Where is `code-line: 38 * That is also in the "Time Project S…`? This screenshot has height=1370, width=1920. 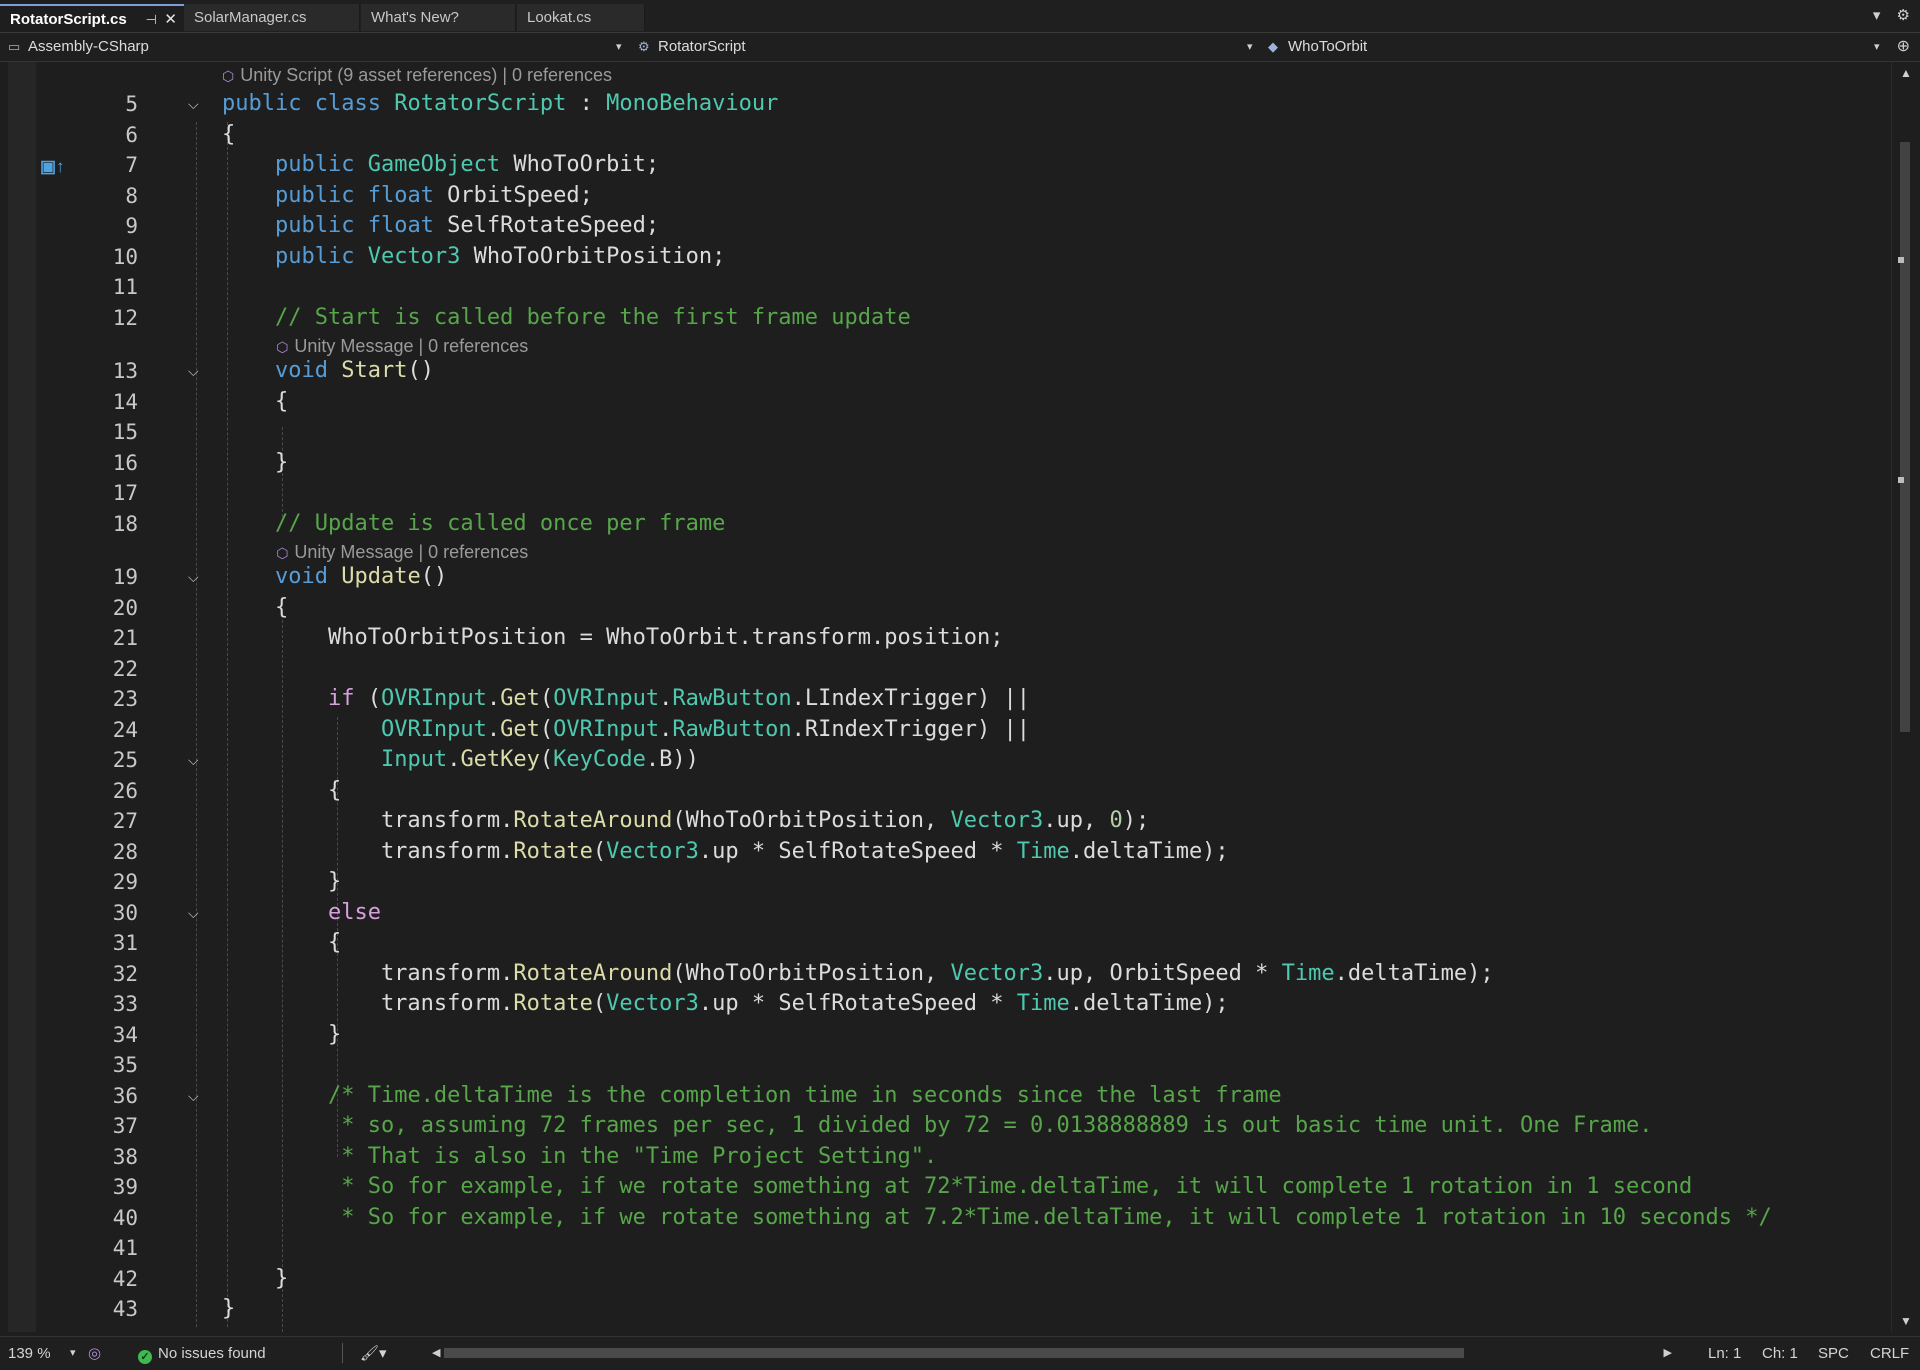 code-line: 38 * That is also in the "Time Project S… is located at coordinates (945, 1157).